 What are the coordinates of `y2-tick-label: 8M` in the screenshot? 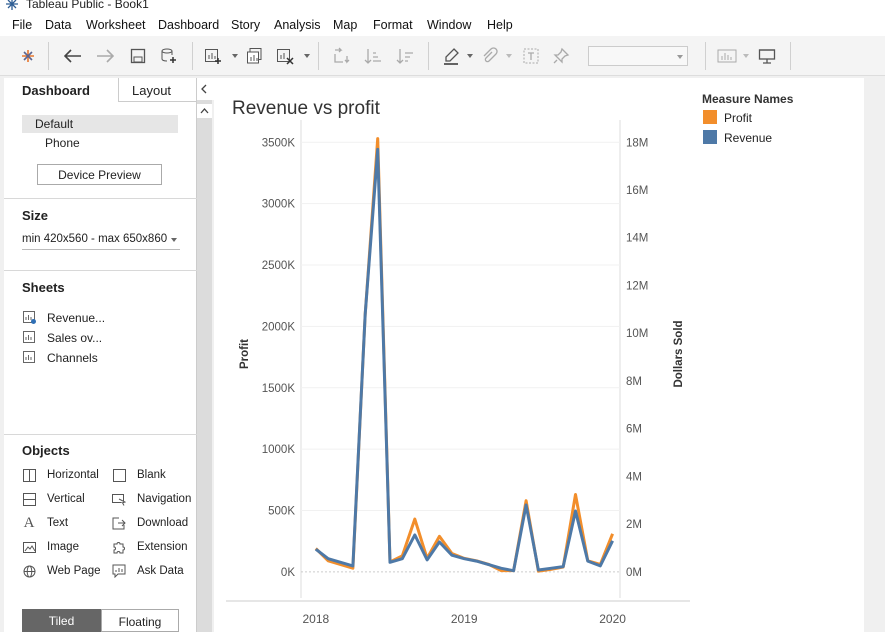 It's located at (634, 382).